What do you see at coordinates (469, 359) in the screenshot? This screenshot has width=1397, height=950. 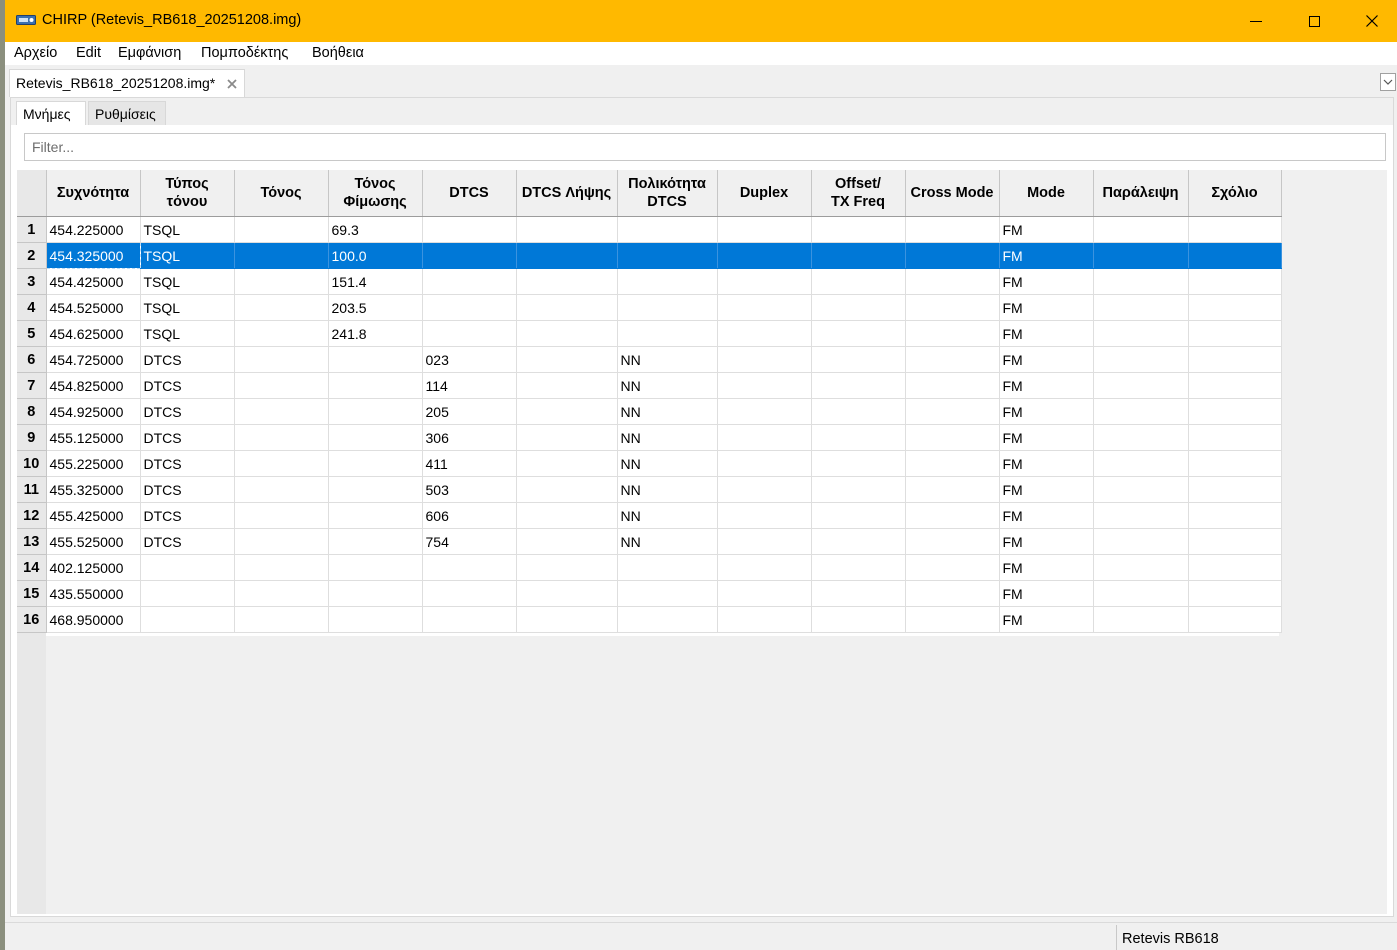 I see `cell-dtcs: 023` at bounding box center [469, 359].